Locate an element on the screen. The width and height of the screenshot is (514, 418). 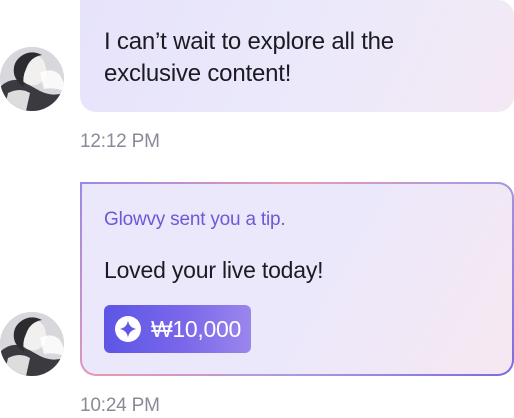
tip-amount-badge: ₩10,000 is located at coordinates (177, 329).